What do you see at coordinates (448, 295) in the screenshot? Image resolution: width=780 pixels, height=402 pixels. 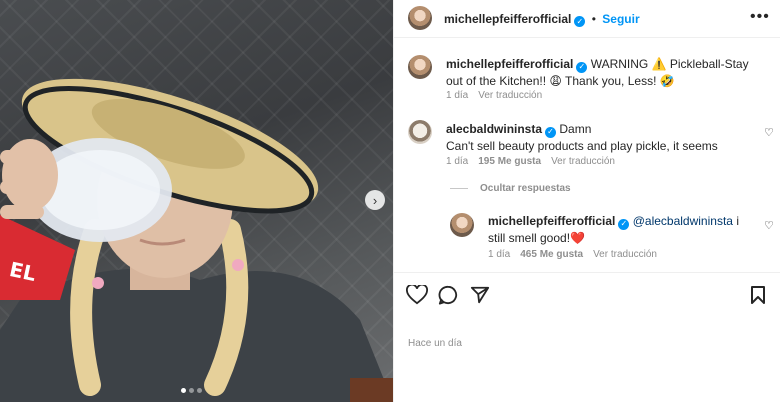 I see `comment-bubble-icon` at bounding box center [448, 295].